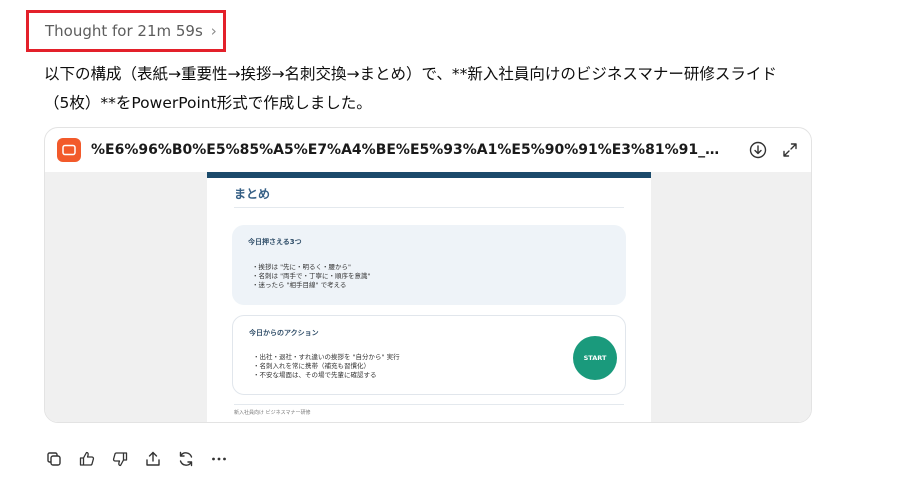 This screenshot has width=908, height=499. Describe the element at coordinates (87, 459) in the screenshot. I see `thumbs-up-icon` at that location.